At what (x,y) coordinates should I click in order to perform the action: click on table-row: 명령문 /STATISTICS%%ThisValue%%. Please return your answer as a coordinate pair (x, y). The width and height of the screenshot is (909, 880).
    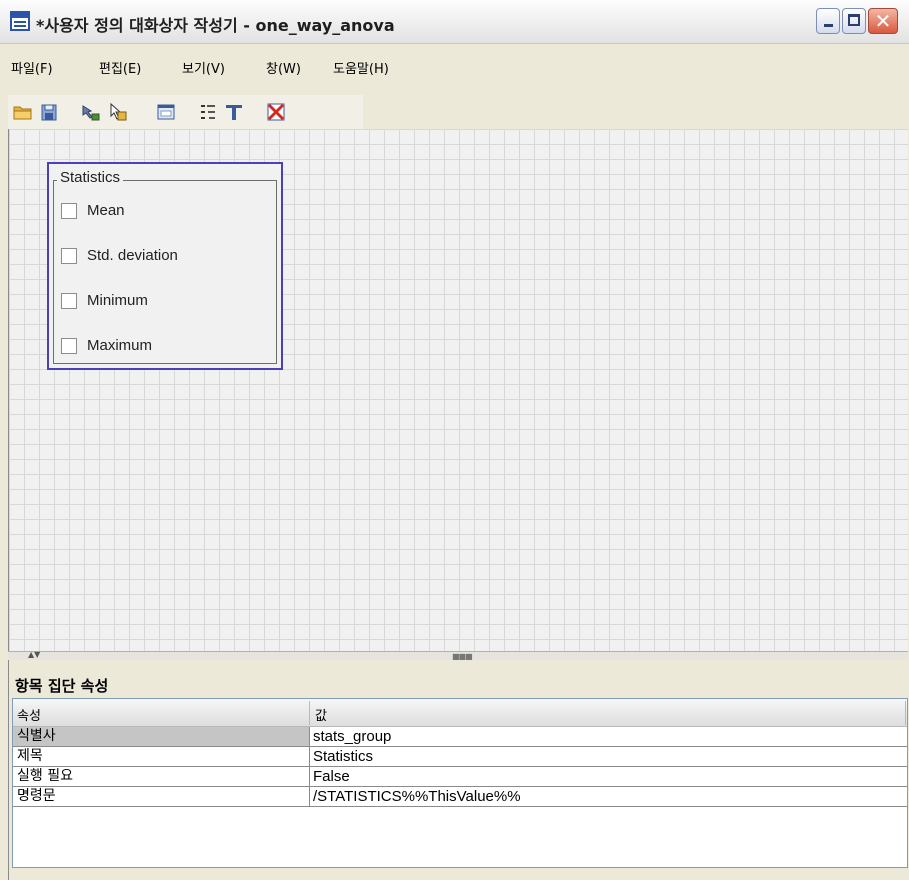
    Looking at the image, I should click on (460, 797).